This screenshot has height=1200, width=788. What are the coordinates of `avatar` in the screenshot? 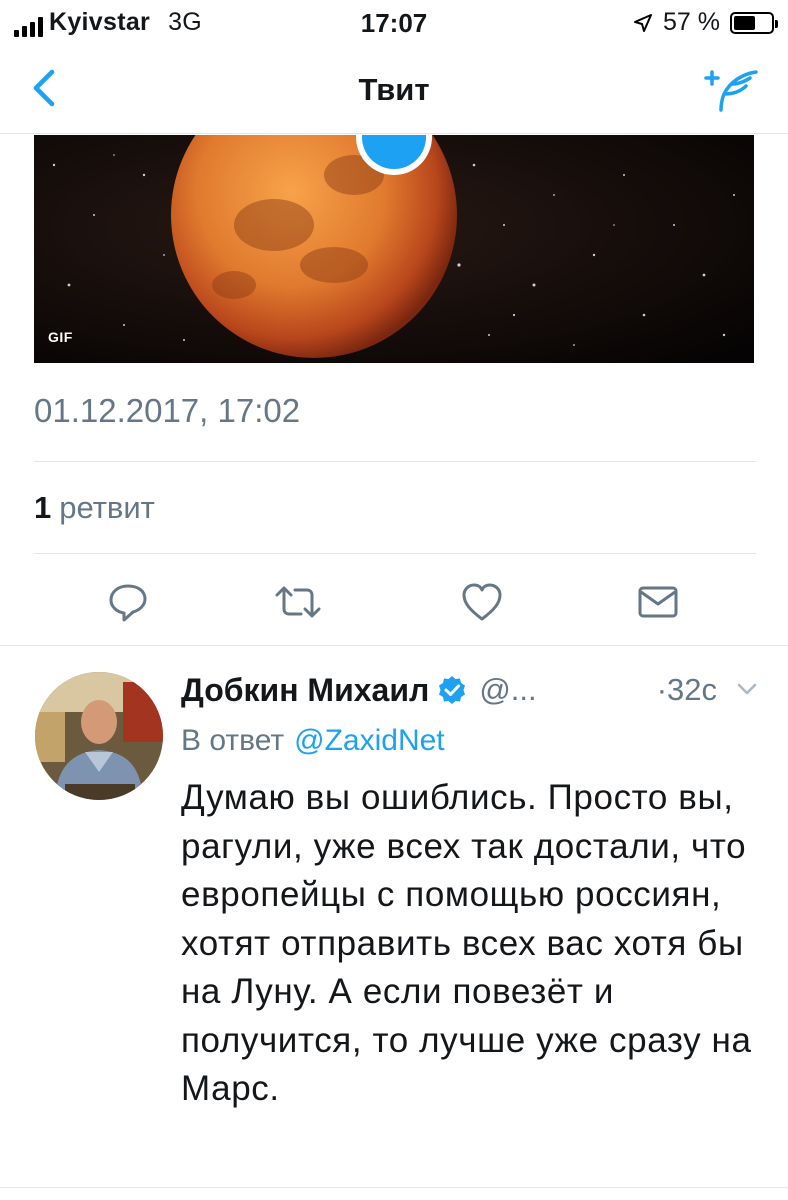 It's located at (99, 736).